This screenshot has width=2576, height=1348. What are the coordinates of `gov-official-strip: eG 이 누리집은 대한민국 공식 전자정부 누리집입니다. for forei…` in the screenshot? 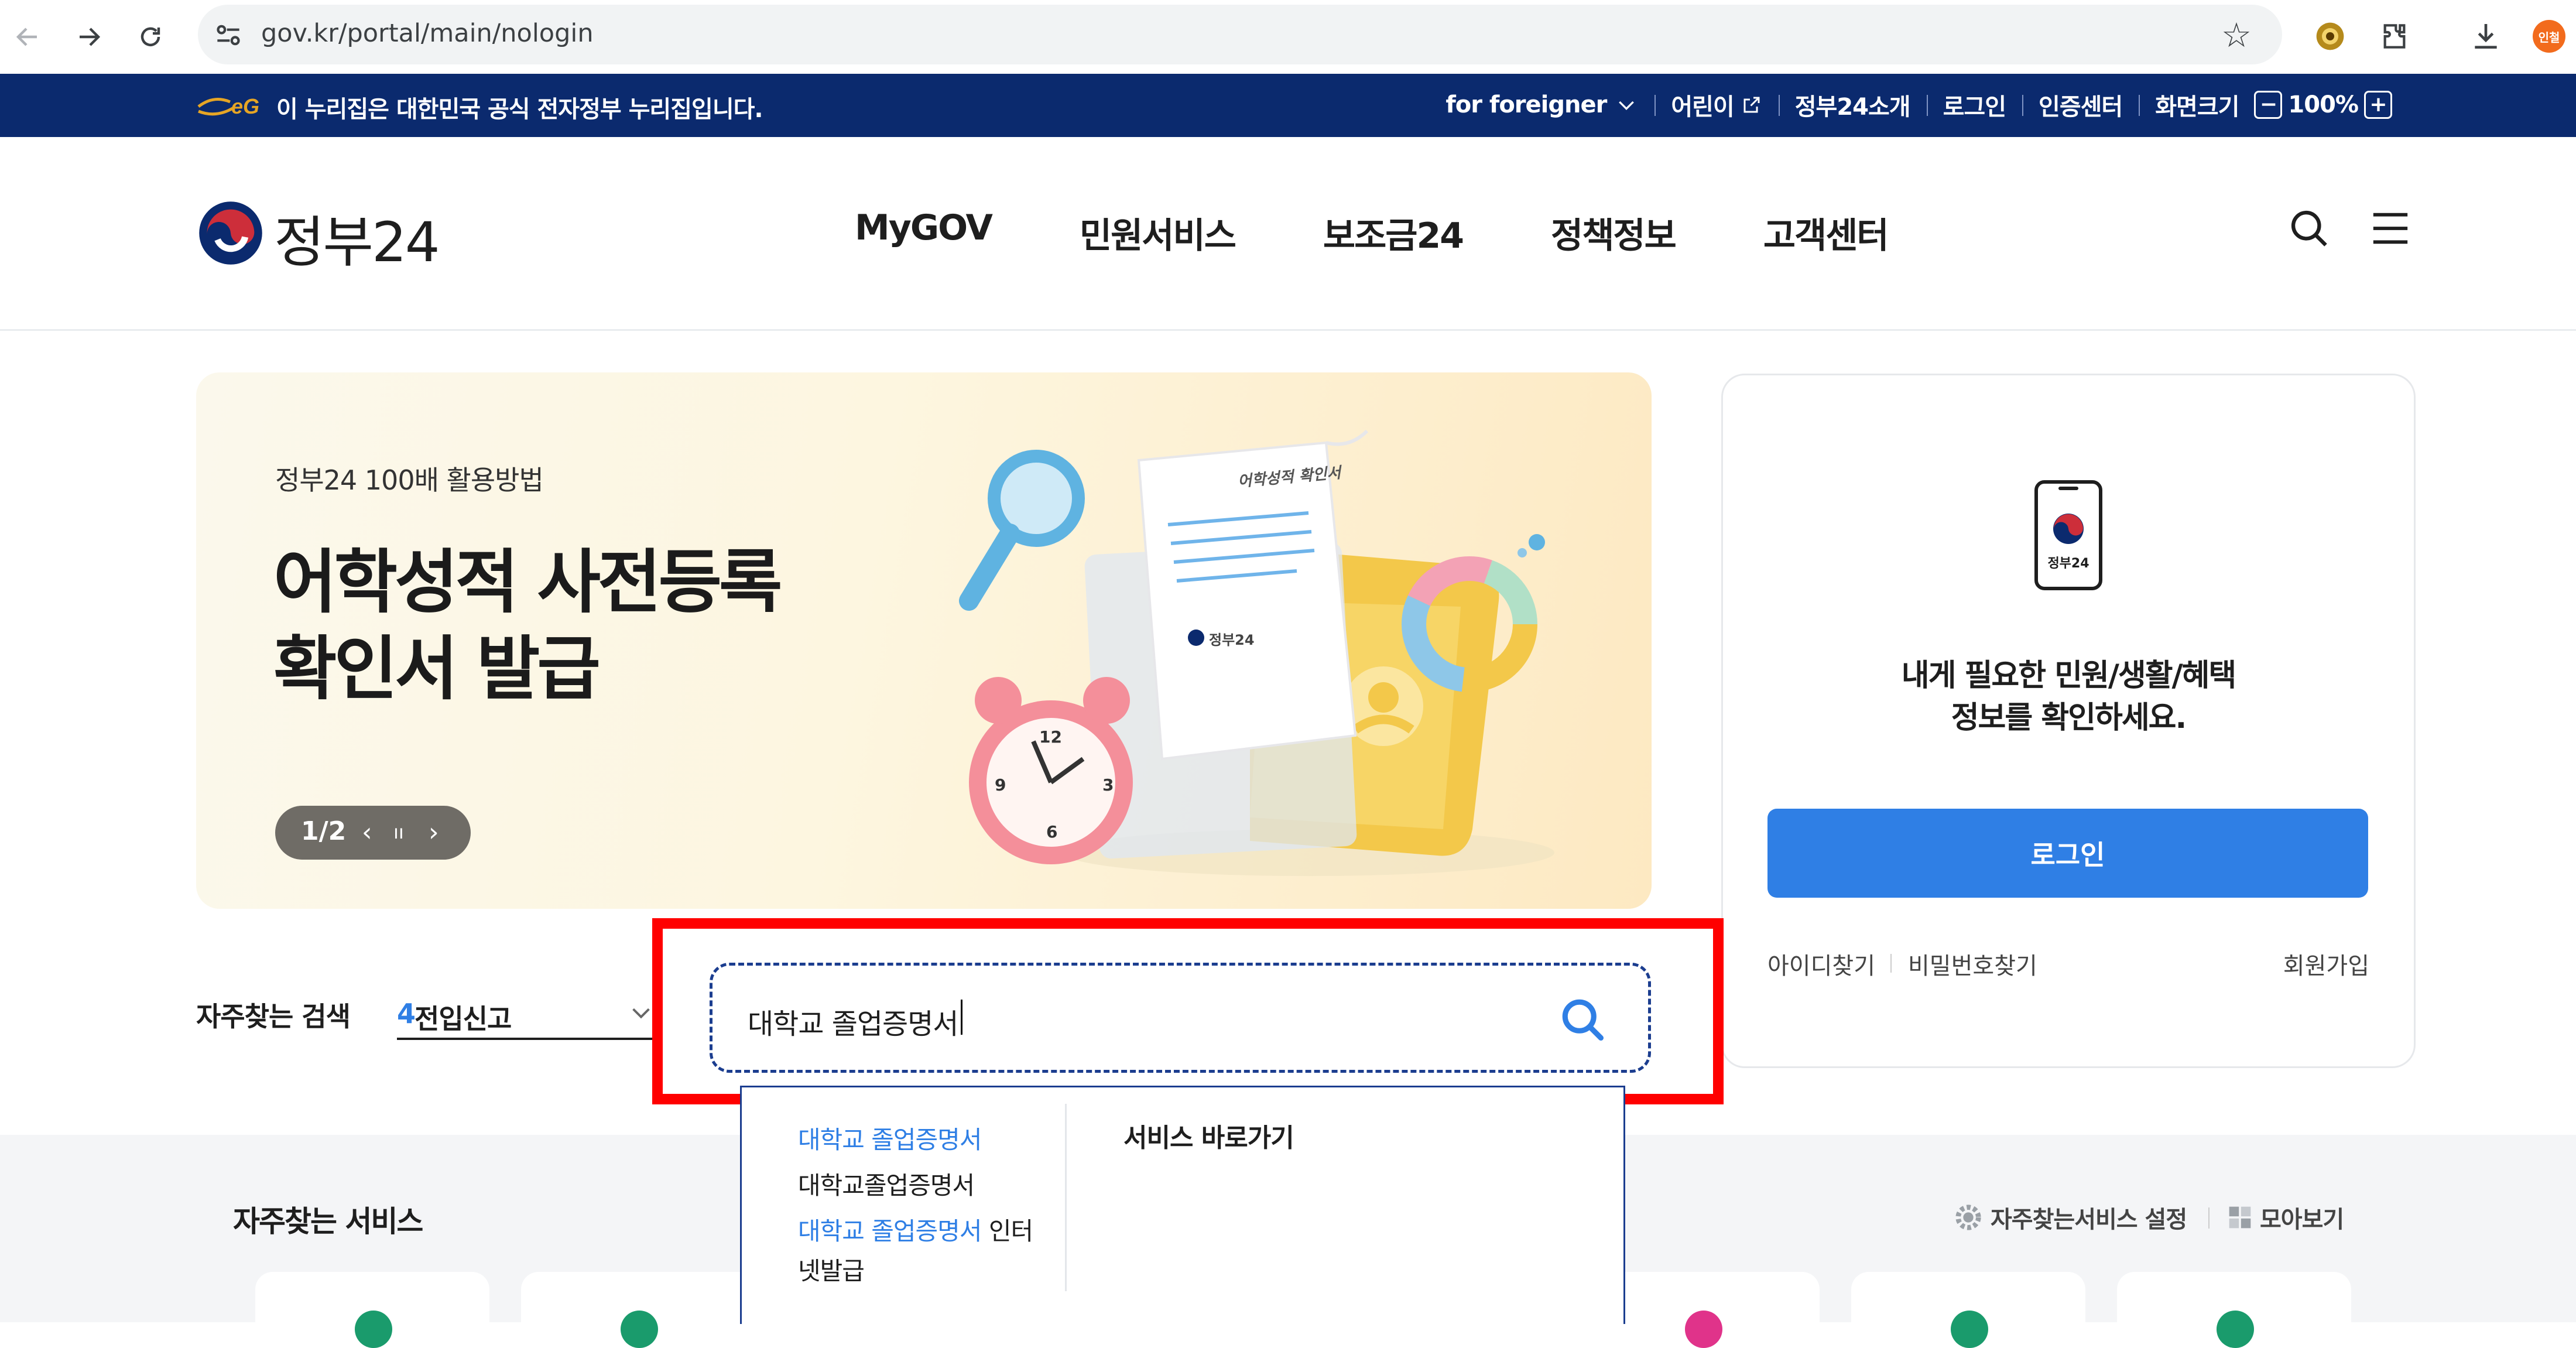 It's located at (1288, 106).